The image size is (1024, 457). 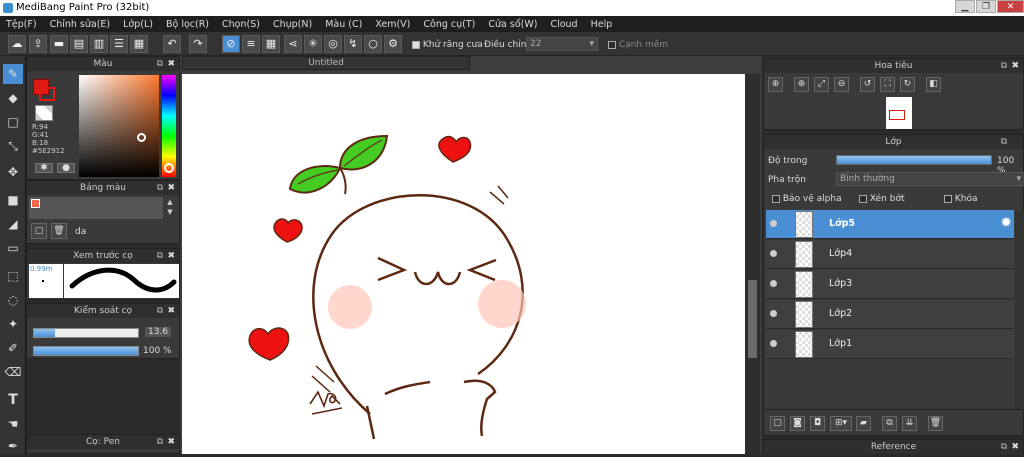 I want to click on menu-help: Help, so click(x=602, y=24).